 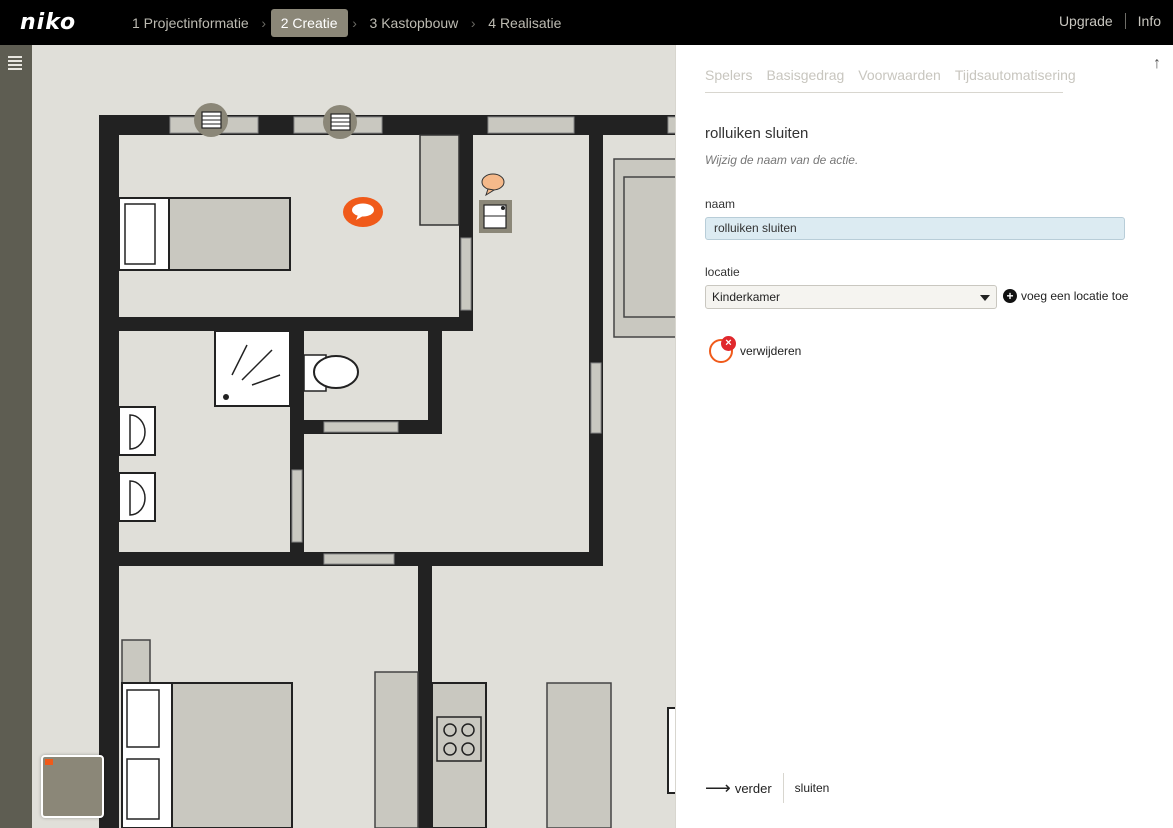 I want to click on step-creatie: 2 Creatie, so click(x=309, y=23).